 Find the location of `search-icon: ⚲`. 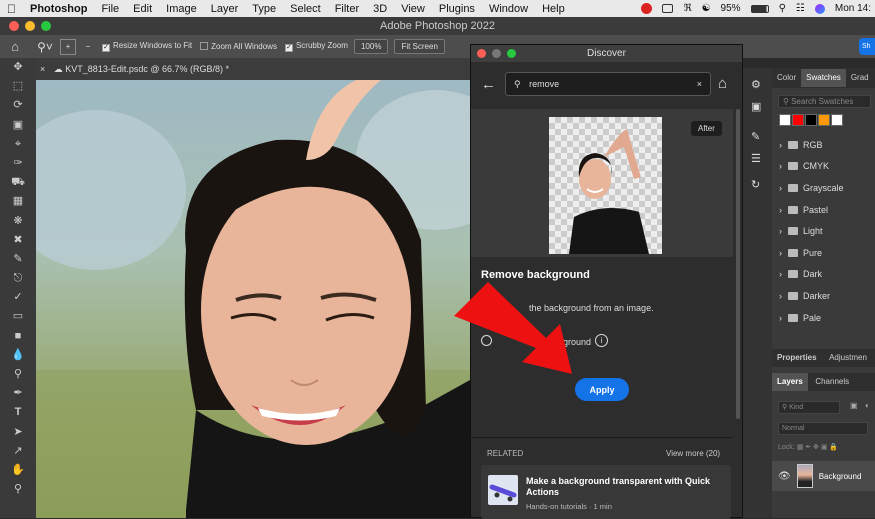

search-icon: ⚲ is located at coordinates (782, 8).